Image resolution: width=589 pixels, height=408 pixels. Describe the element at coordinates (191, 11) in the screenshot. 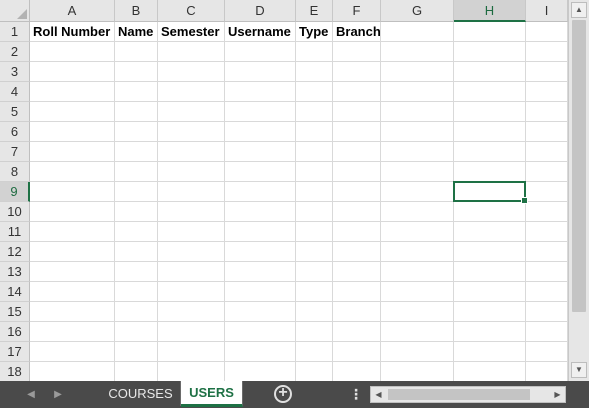

I see `column-header-c: C` at that location.